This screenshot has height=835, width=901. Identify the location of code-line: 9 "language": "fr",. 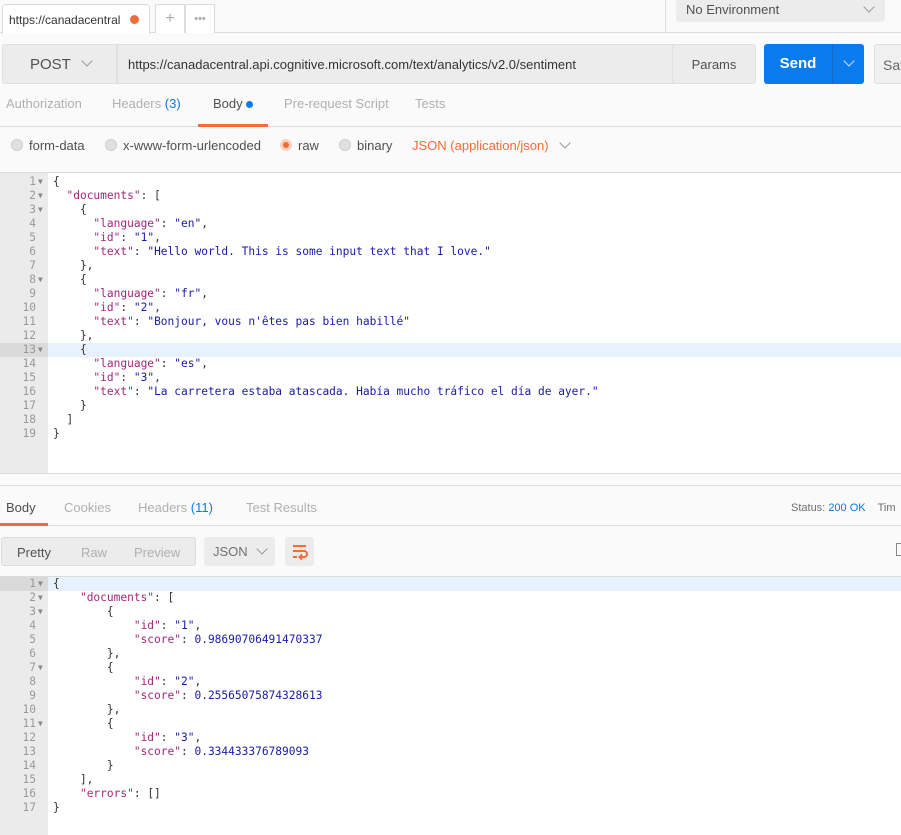
(450, 294).